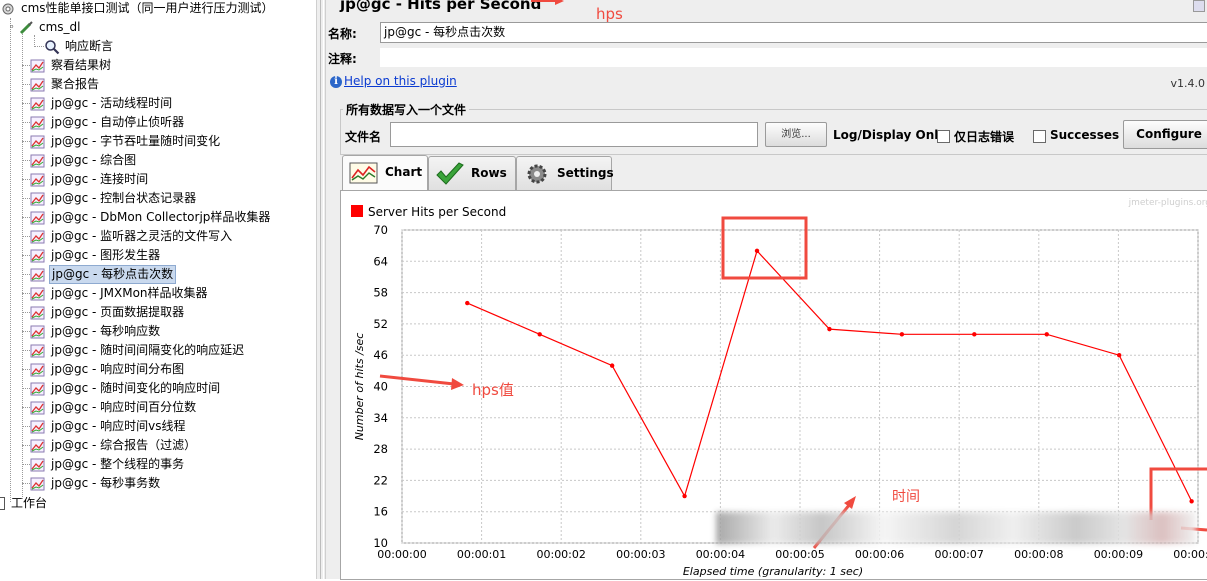 This screenshot has width=1207, height=581. Describe the element at coordinates (10, 260) in the screenshot. I see `tree-guide-line` at that location.